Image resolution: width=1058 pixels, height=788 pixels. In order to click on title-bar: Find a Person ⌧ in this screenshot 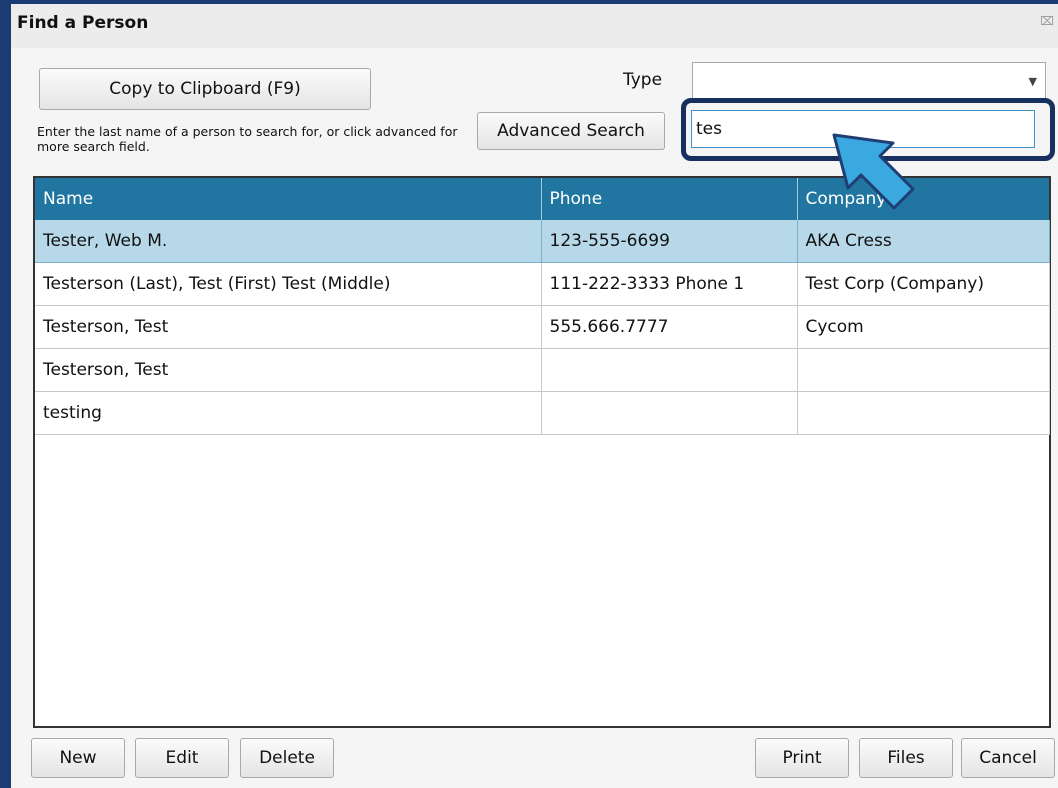, I will do `click(534, 26)`.